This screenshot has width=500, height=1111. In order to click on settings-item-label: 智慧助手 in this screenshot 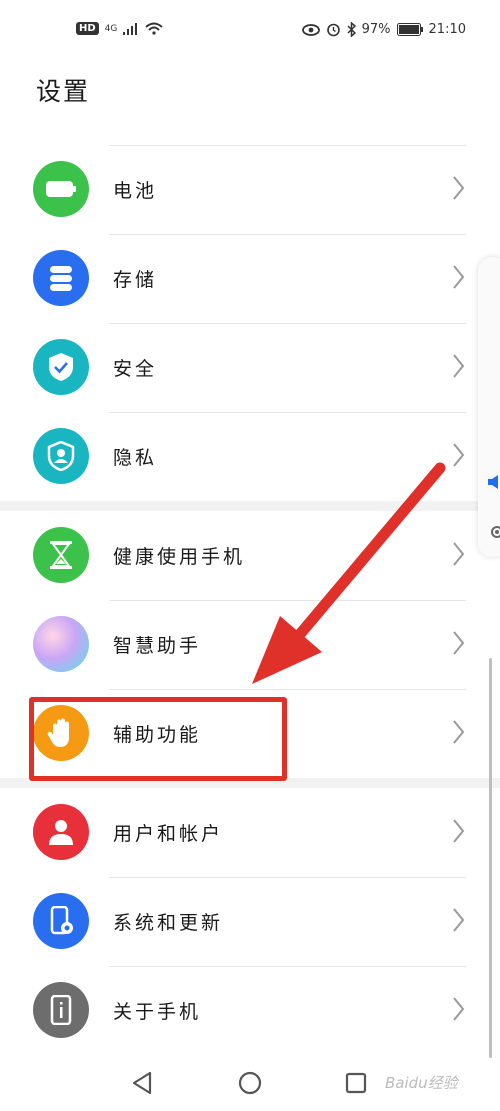, I will do `click(157, 646)`.